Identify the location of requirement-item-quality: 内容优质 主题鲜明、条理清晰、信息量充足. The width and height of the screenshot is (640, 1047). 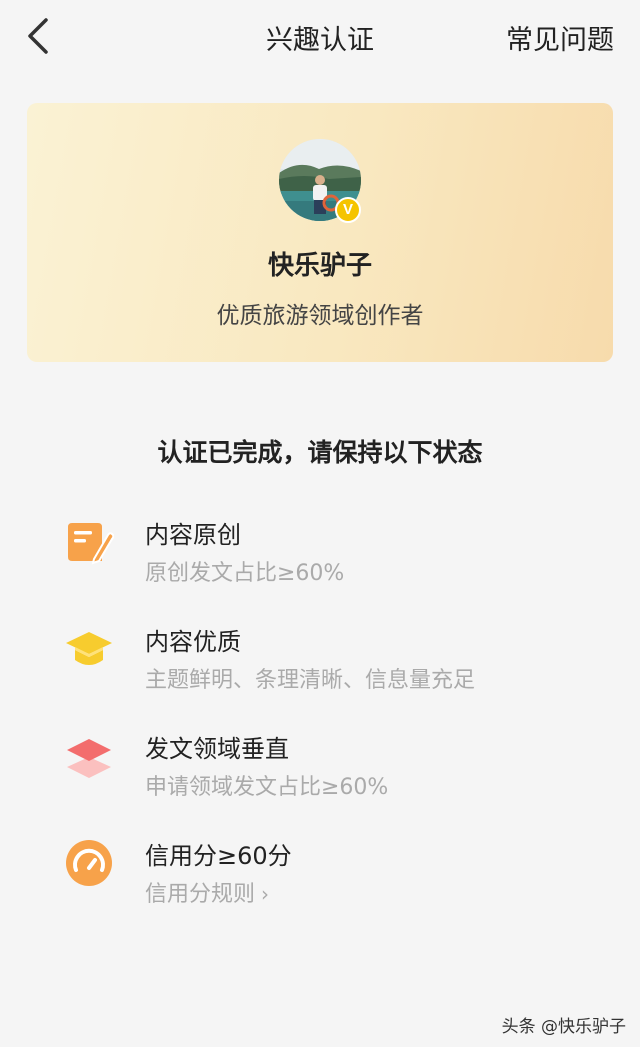
(320, 667).